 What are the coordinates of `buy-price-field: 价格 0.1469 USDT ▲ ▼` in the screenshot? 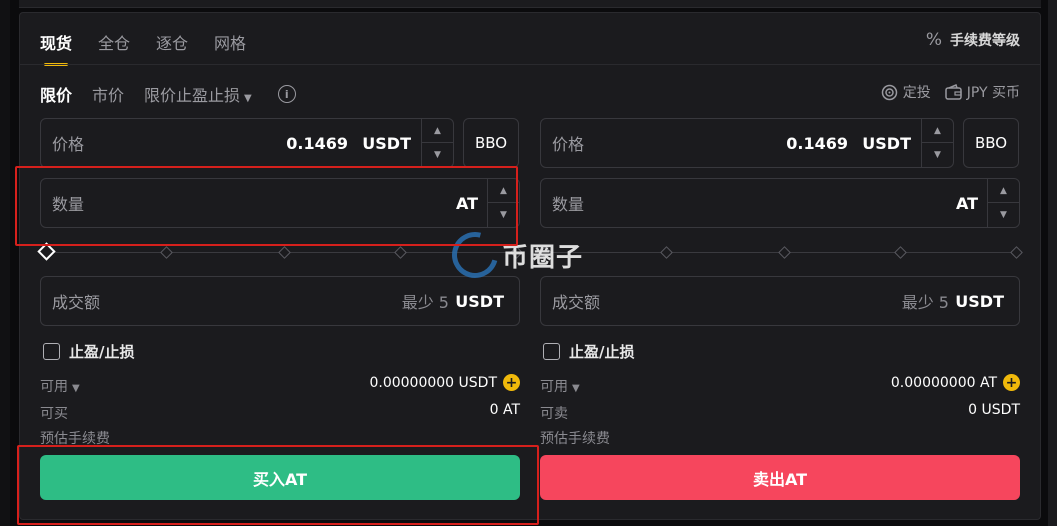 It's located at (247, 143).